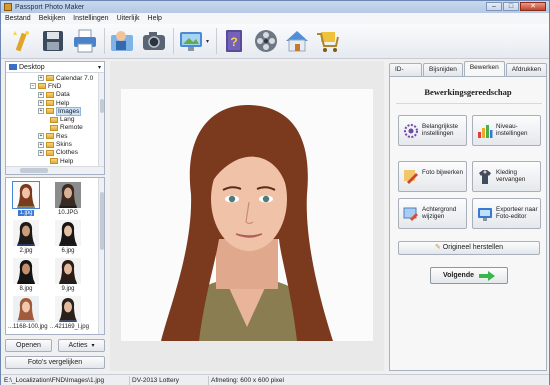 The image size is (550, 385). I want to click on level-settings-label: Niveau-instellingen, so click(512, 130).